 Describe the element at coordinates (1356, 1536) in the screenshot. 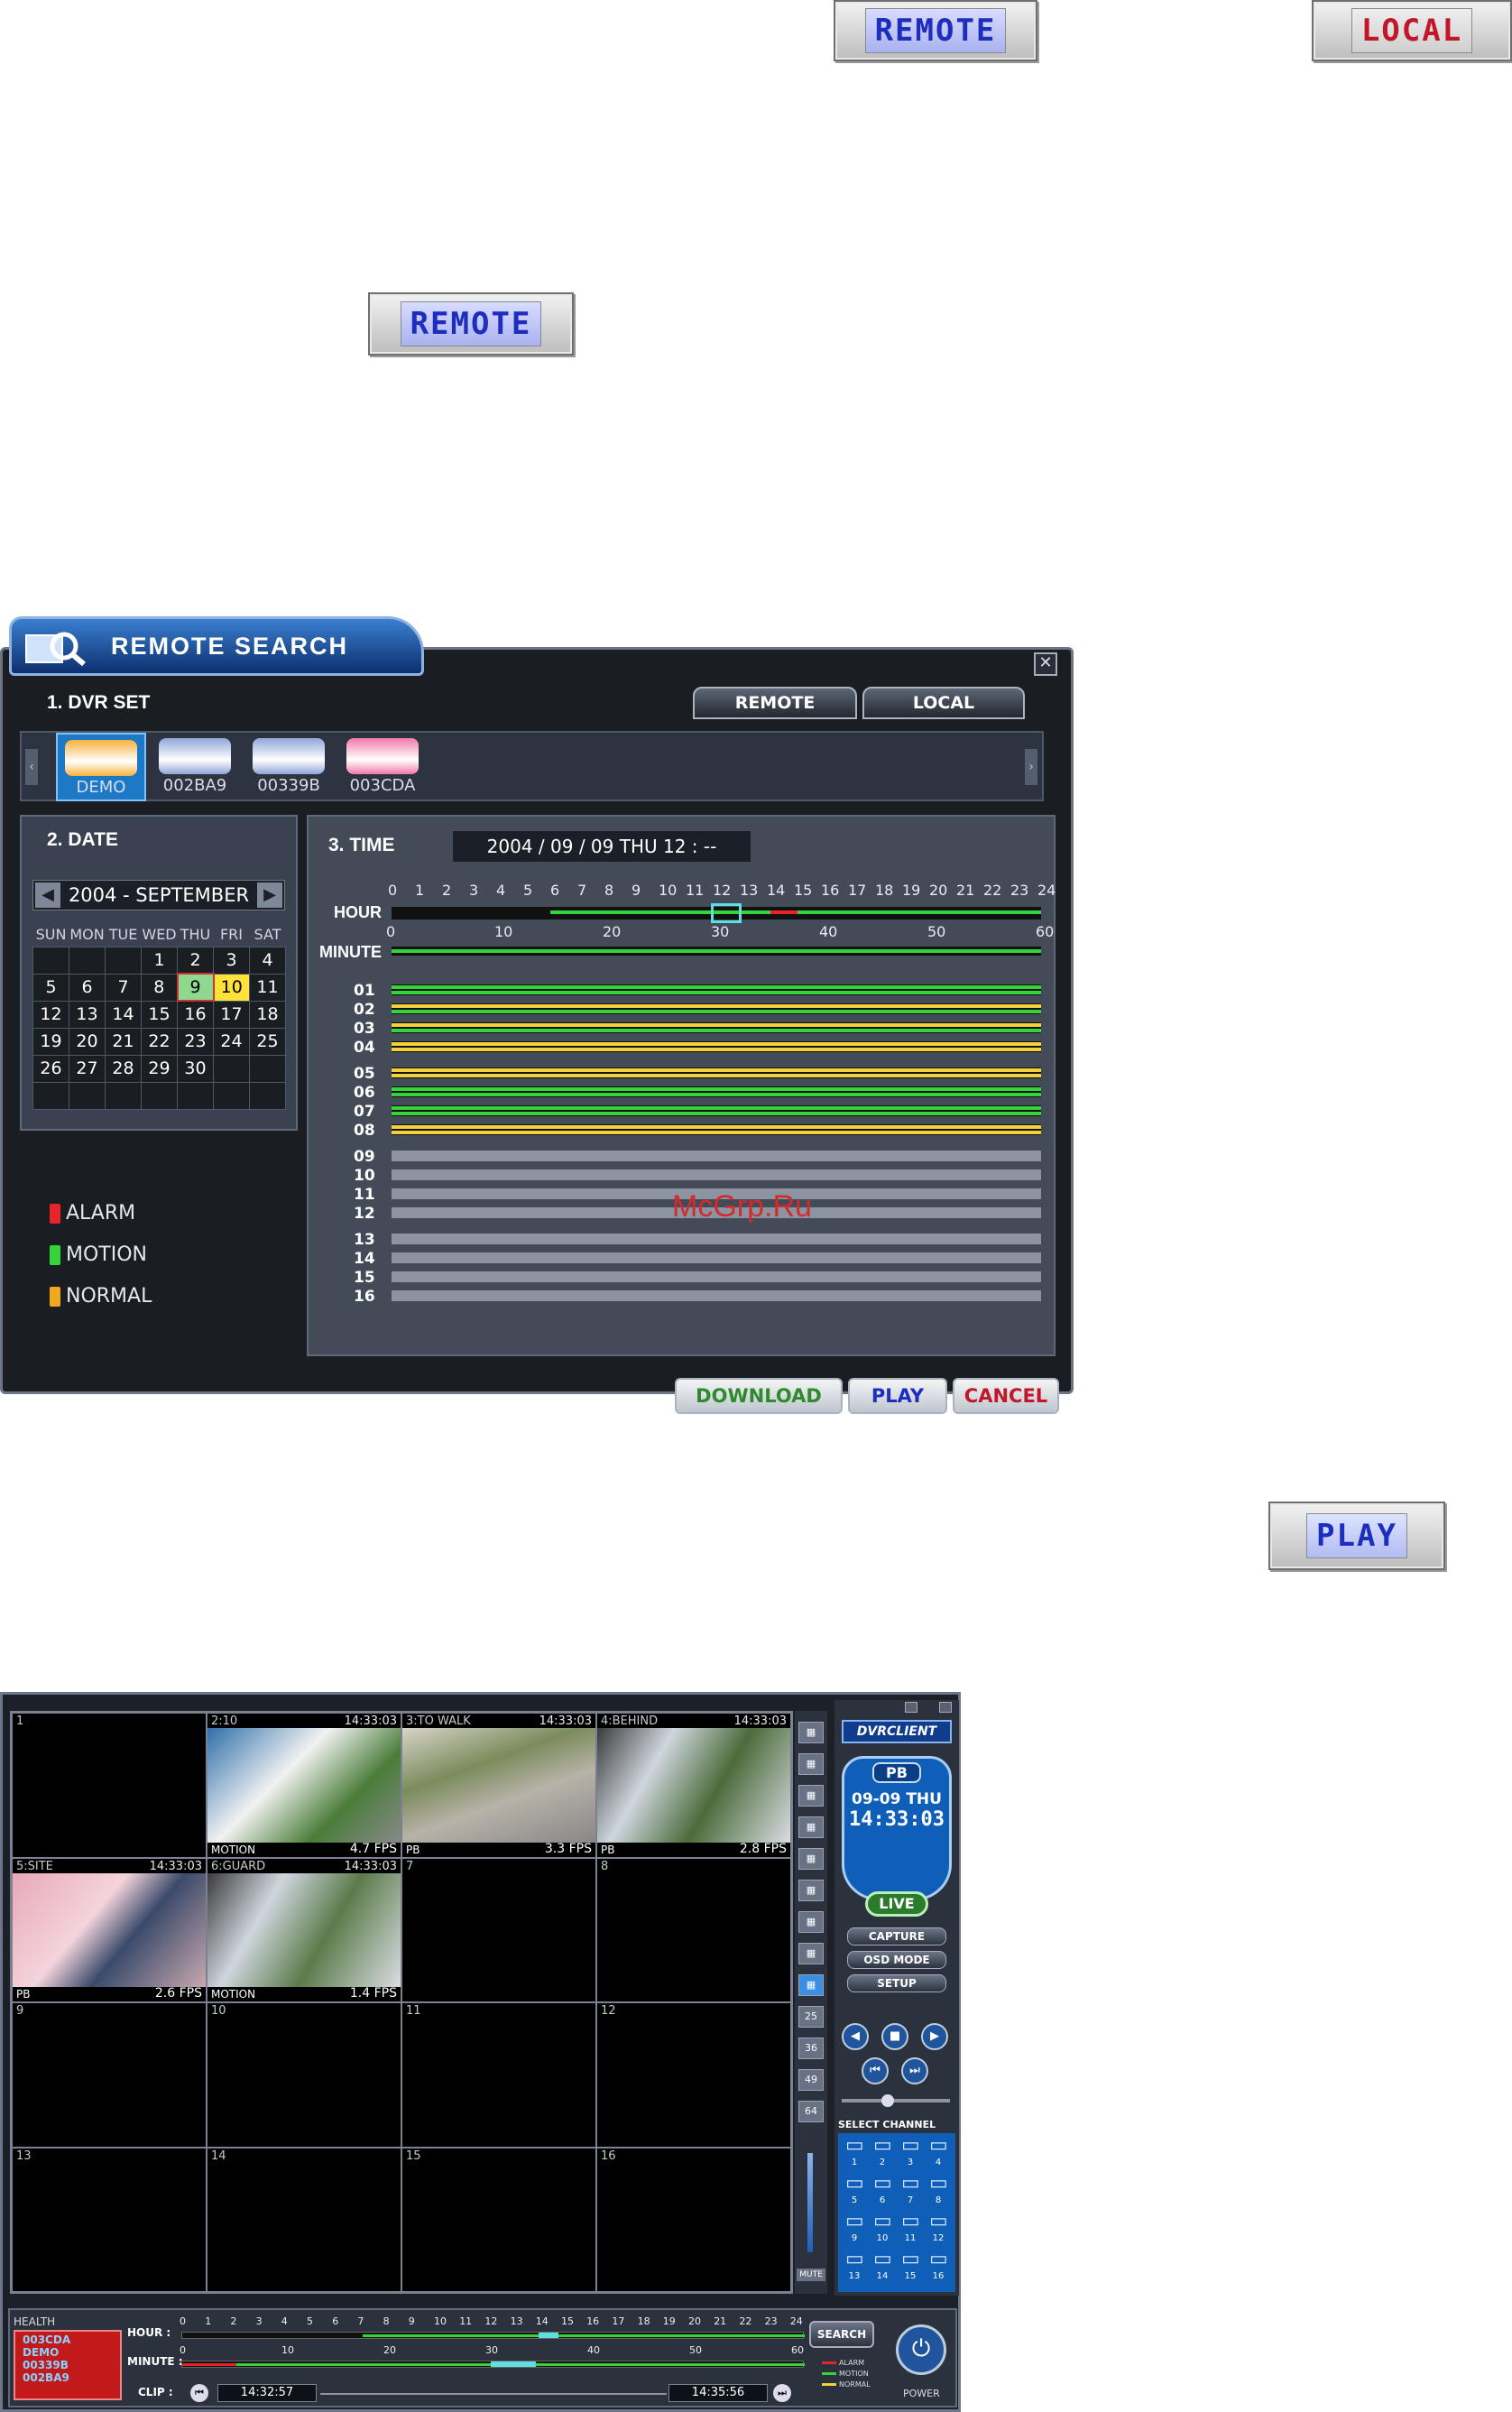

I see `play-button-standalone: PLAY` at that location.